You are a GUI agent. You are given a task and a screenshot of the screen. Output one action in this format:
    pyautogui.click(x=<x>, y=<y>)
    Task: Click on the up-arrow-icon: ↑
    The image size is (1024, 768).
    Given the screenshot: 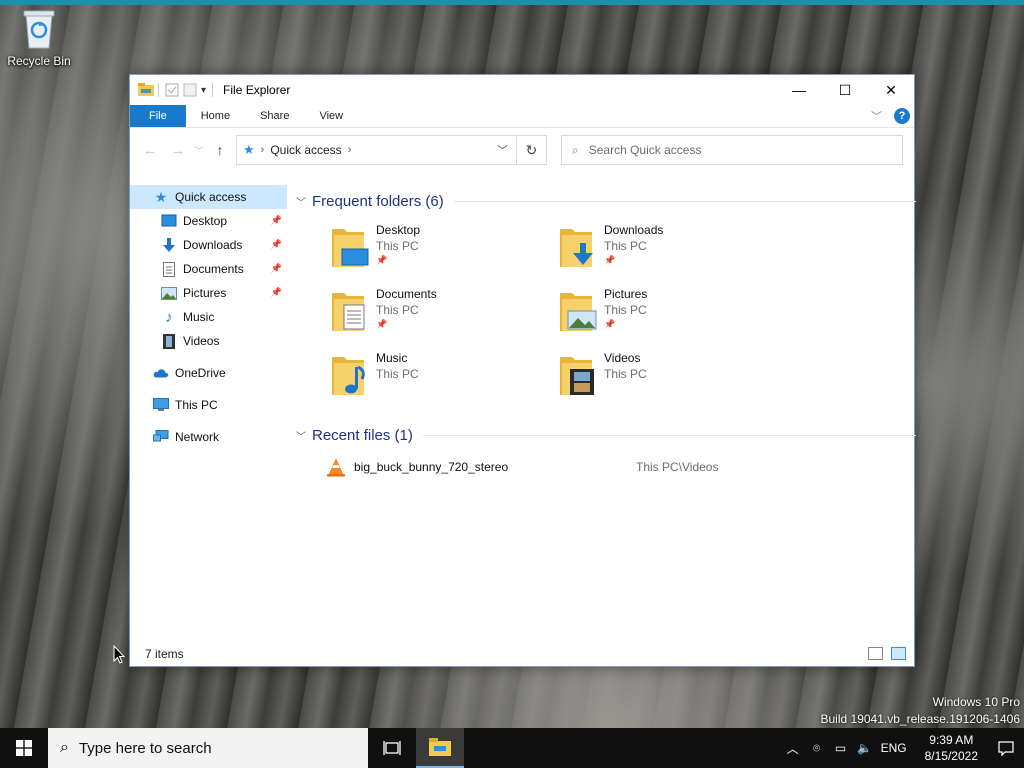 What is the action you would take?
    pyautogui.click(x=220, y=150)
    